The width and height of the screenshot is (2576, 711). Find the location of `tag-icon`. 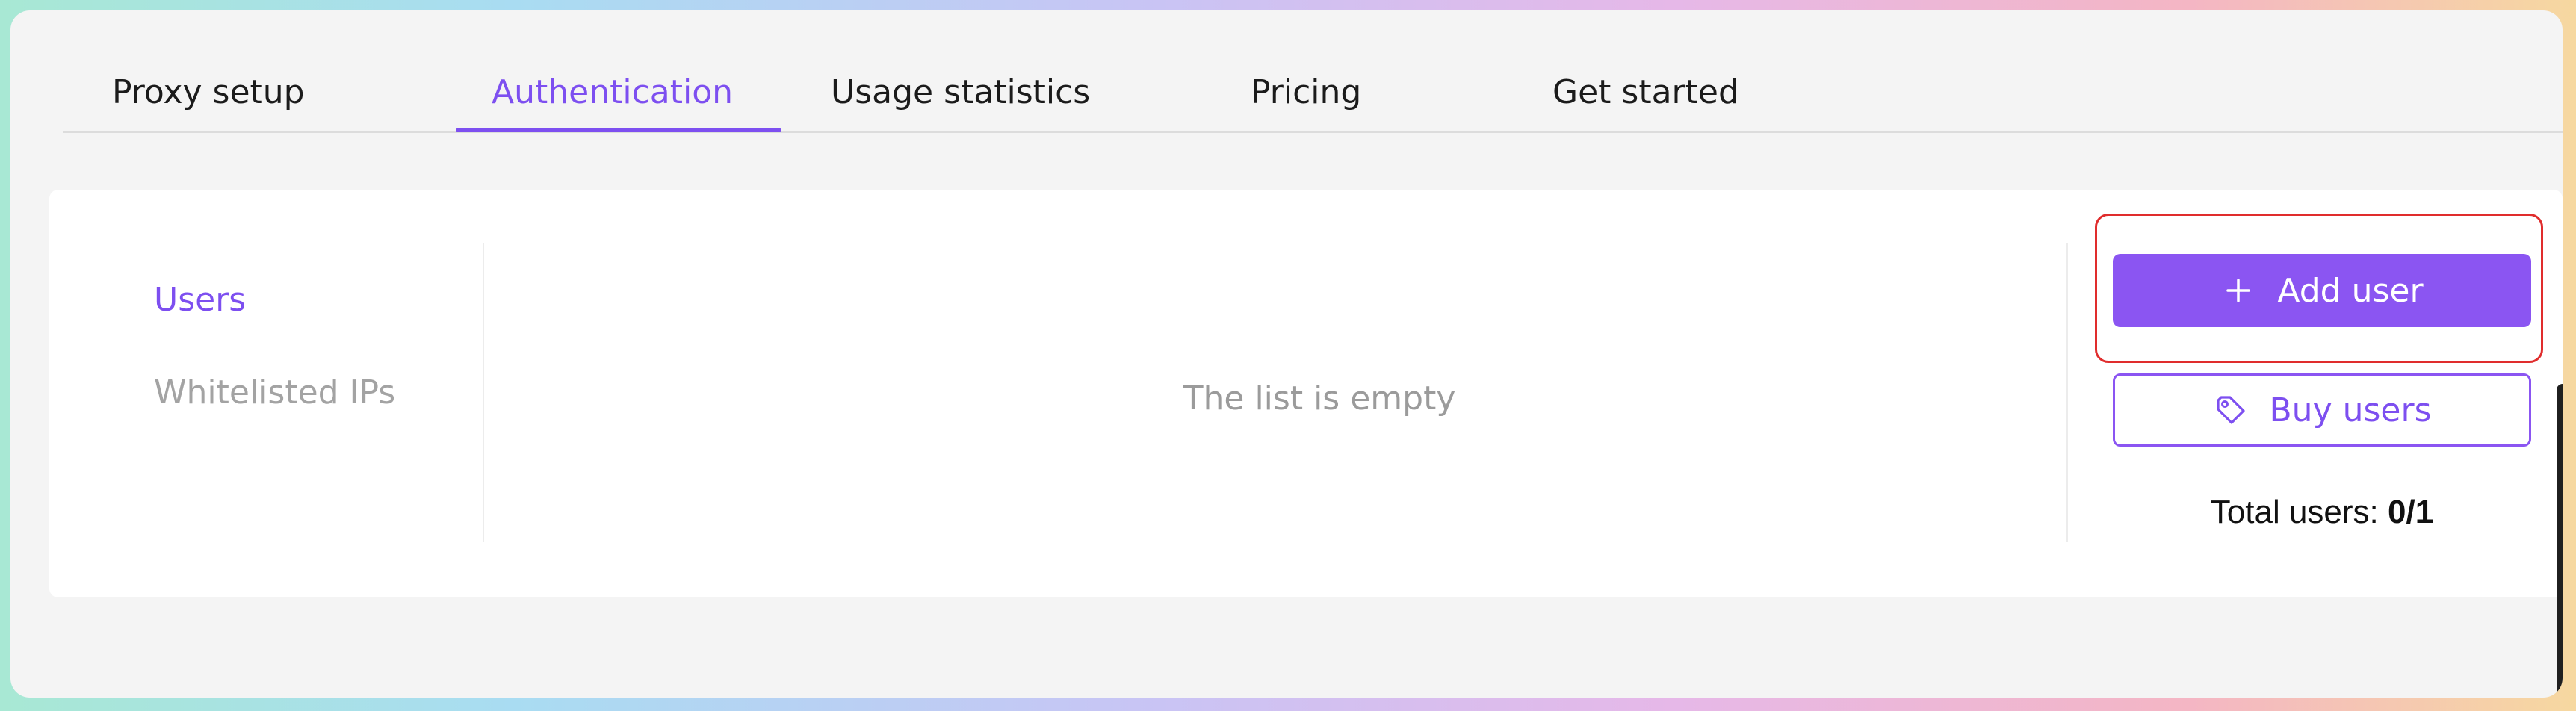

tag-icon is located at coordinates (2231, 410).